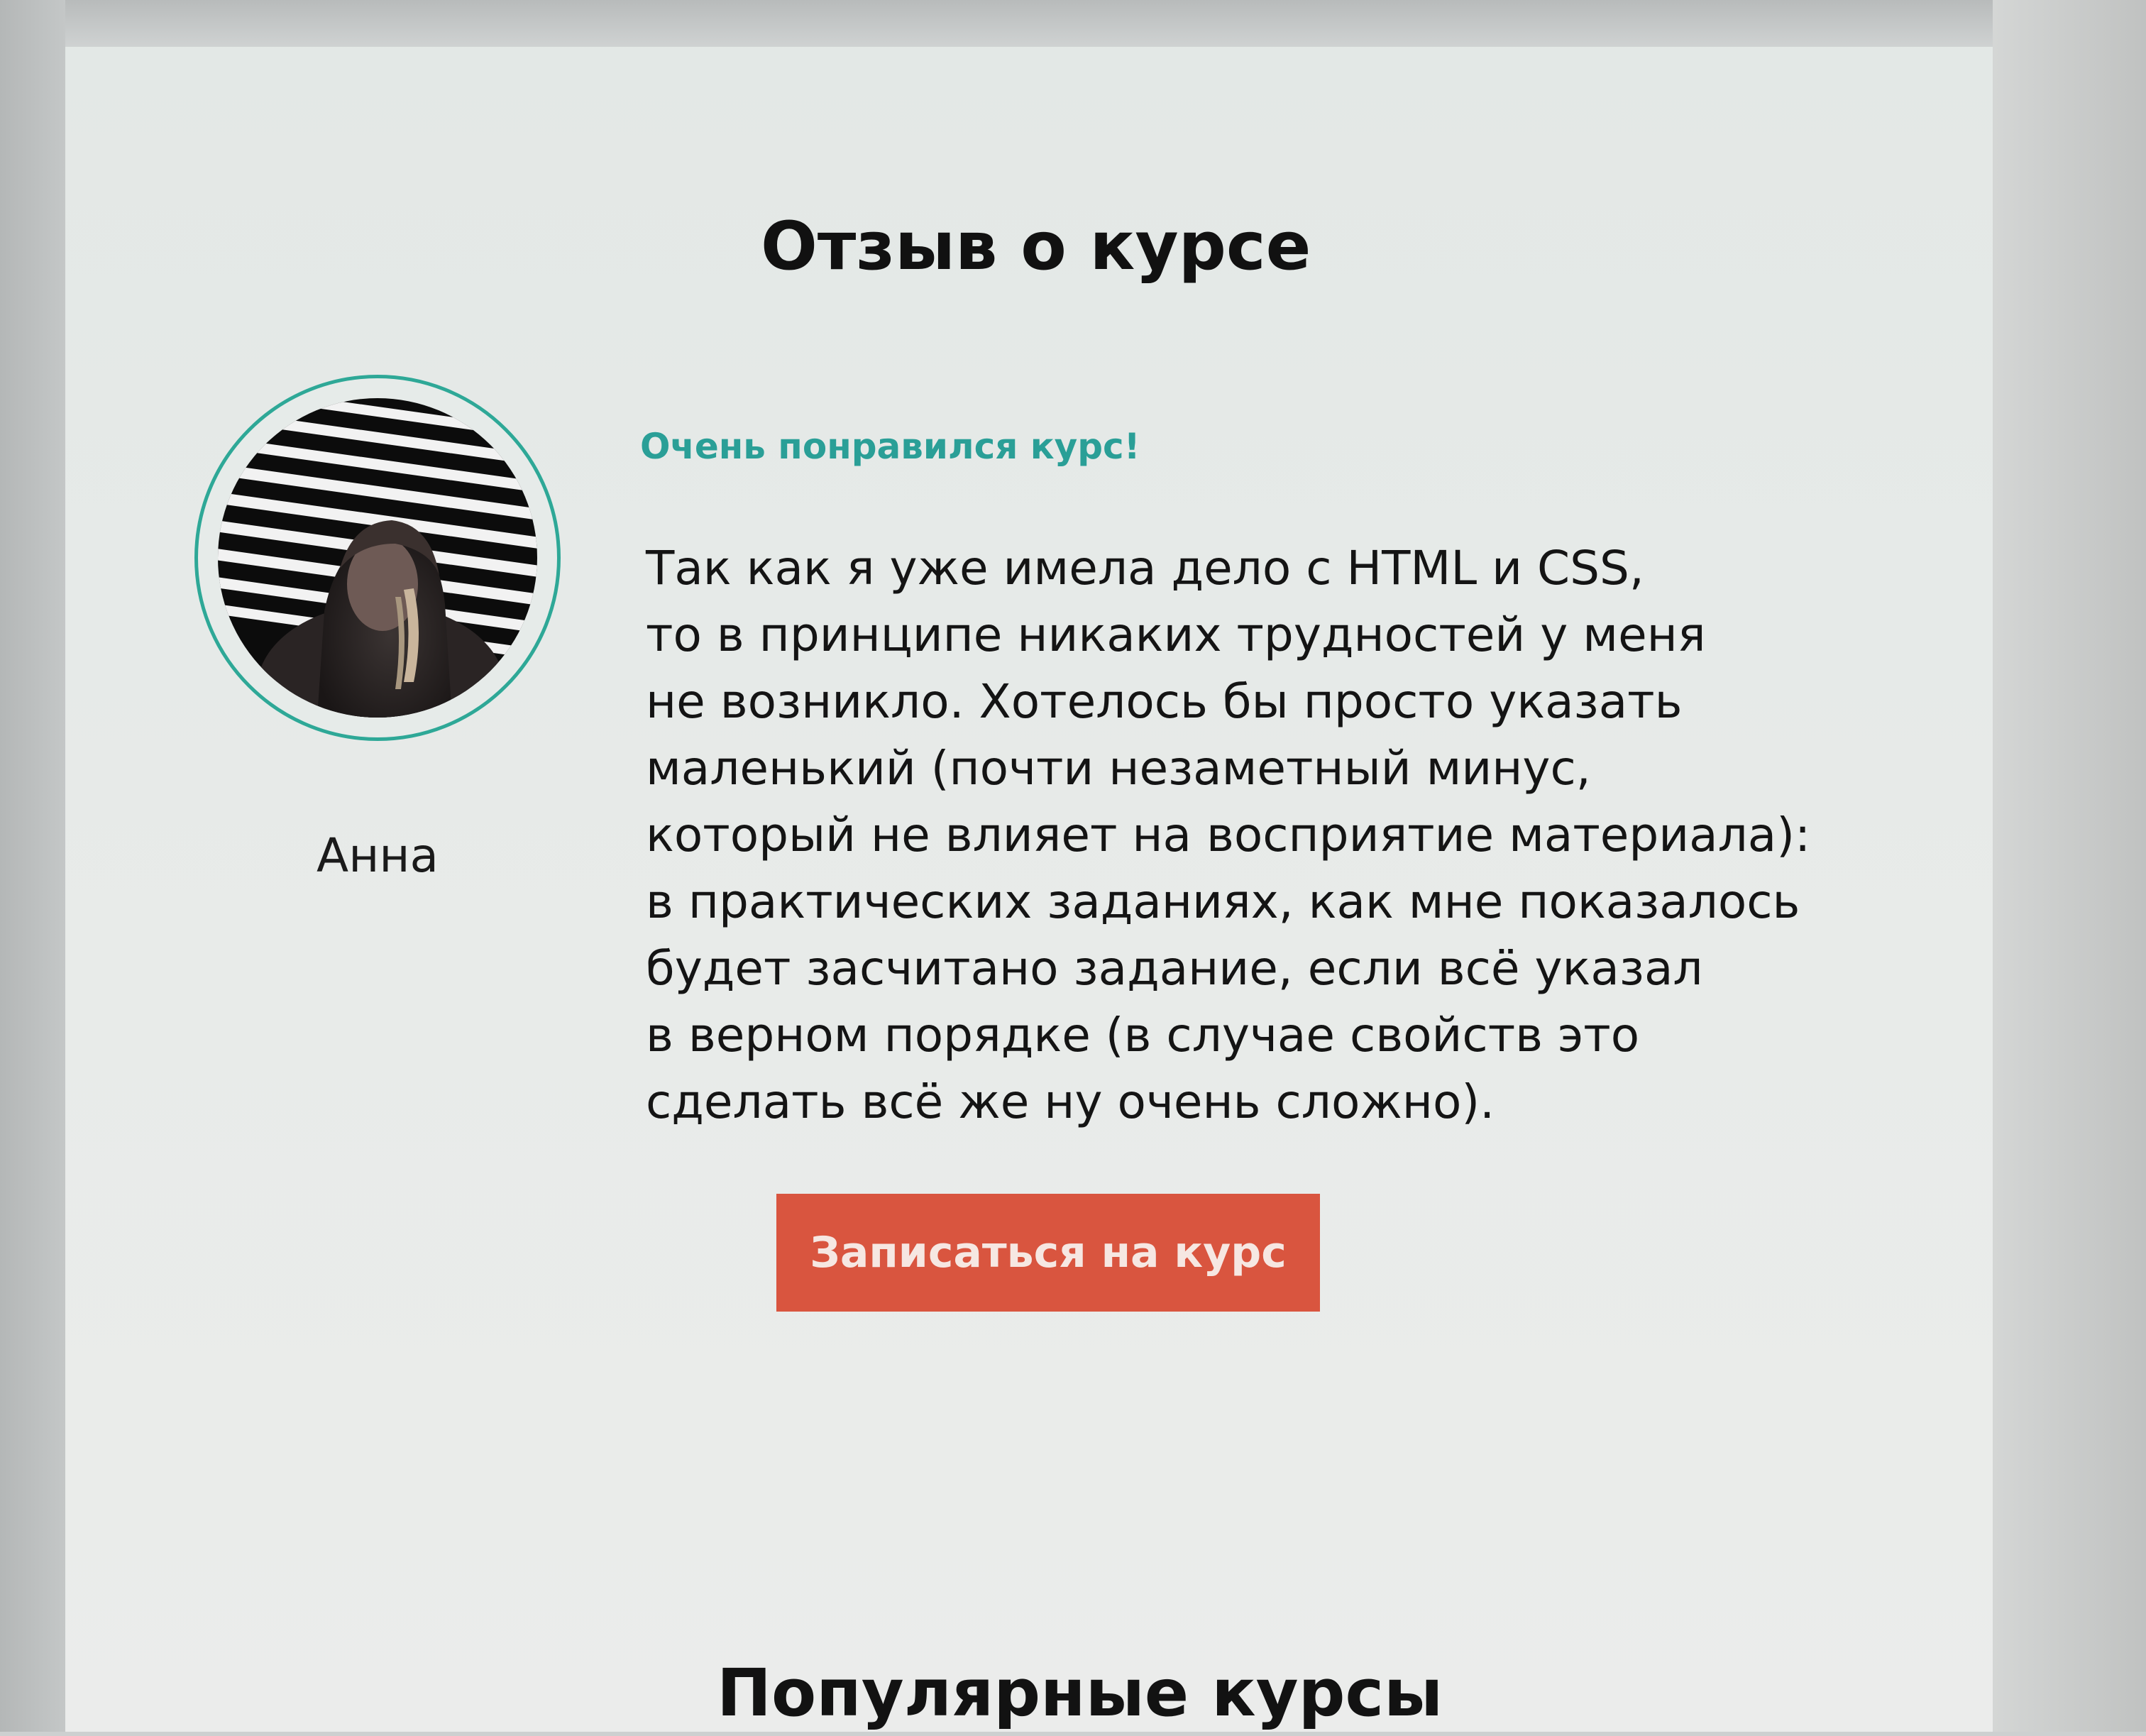 The width and height of the screenshot is (2146, 1736). What do you see at coordinates (1048, 1253) in the screenshot?
I see `enroll-course-button: Записаться на курс` at bounding box center [1048, 1253].